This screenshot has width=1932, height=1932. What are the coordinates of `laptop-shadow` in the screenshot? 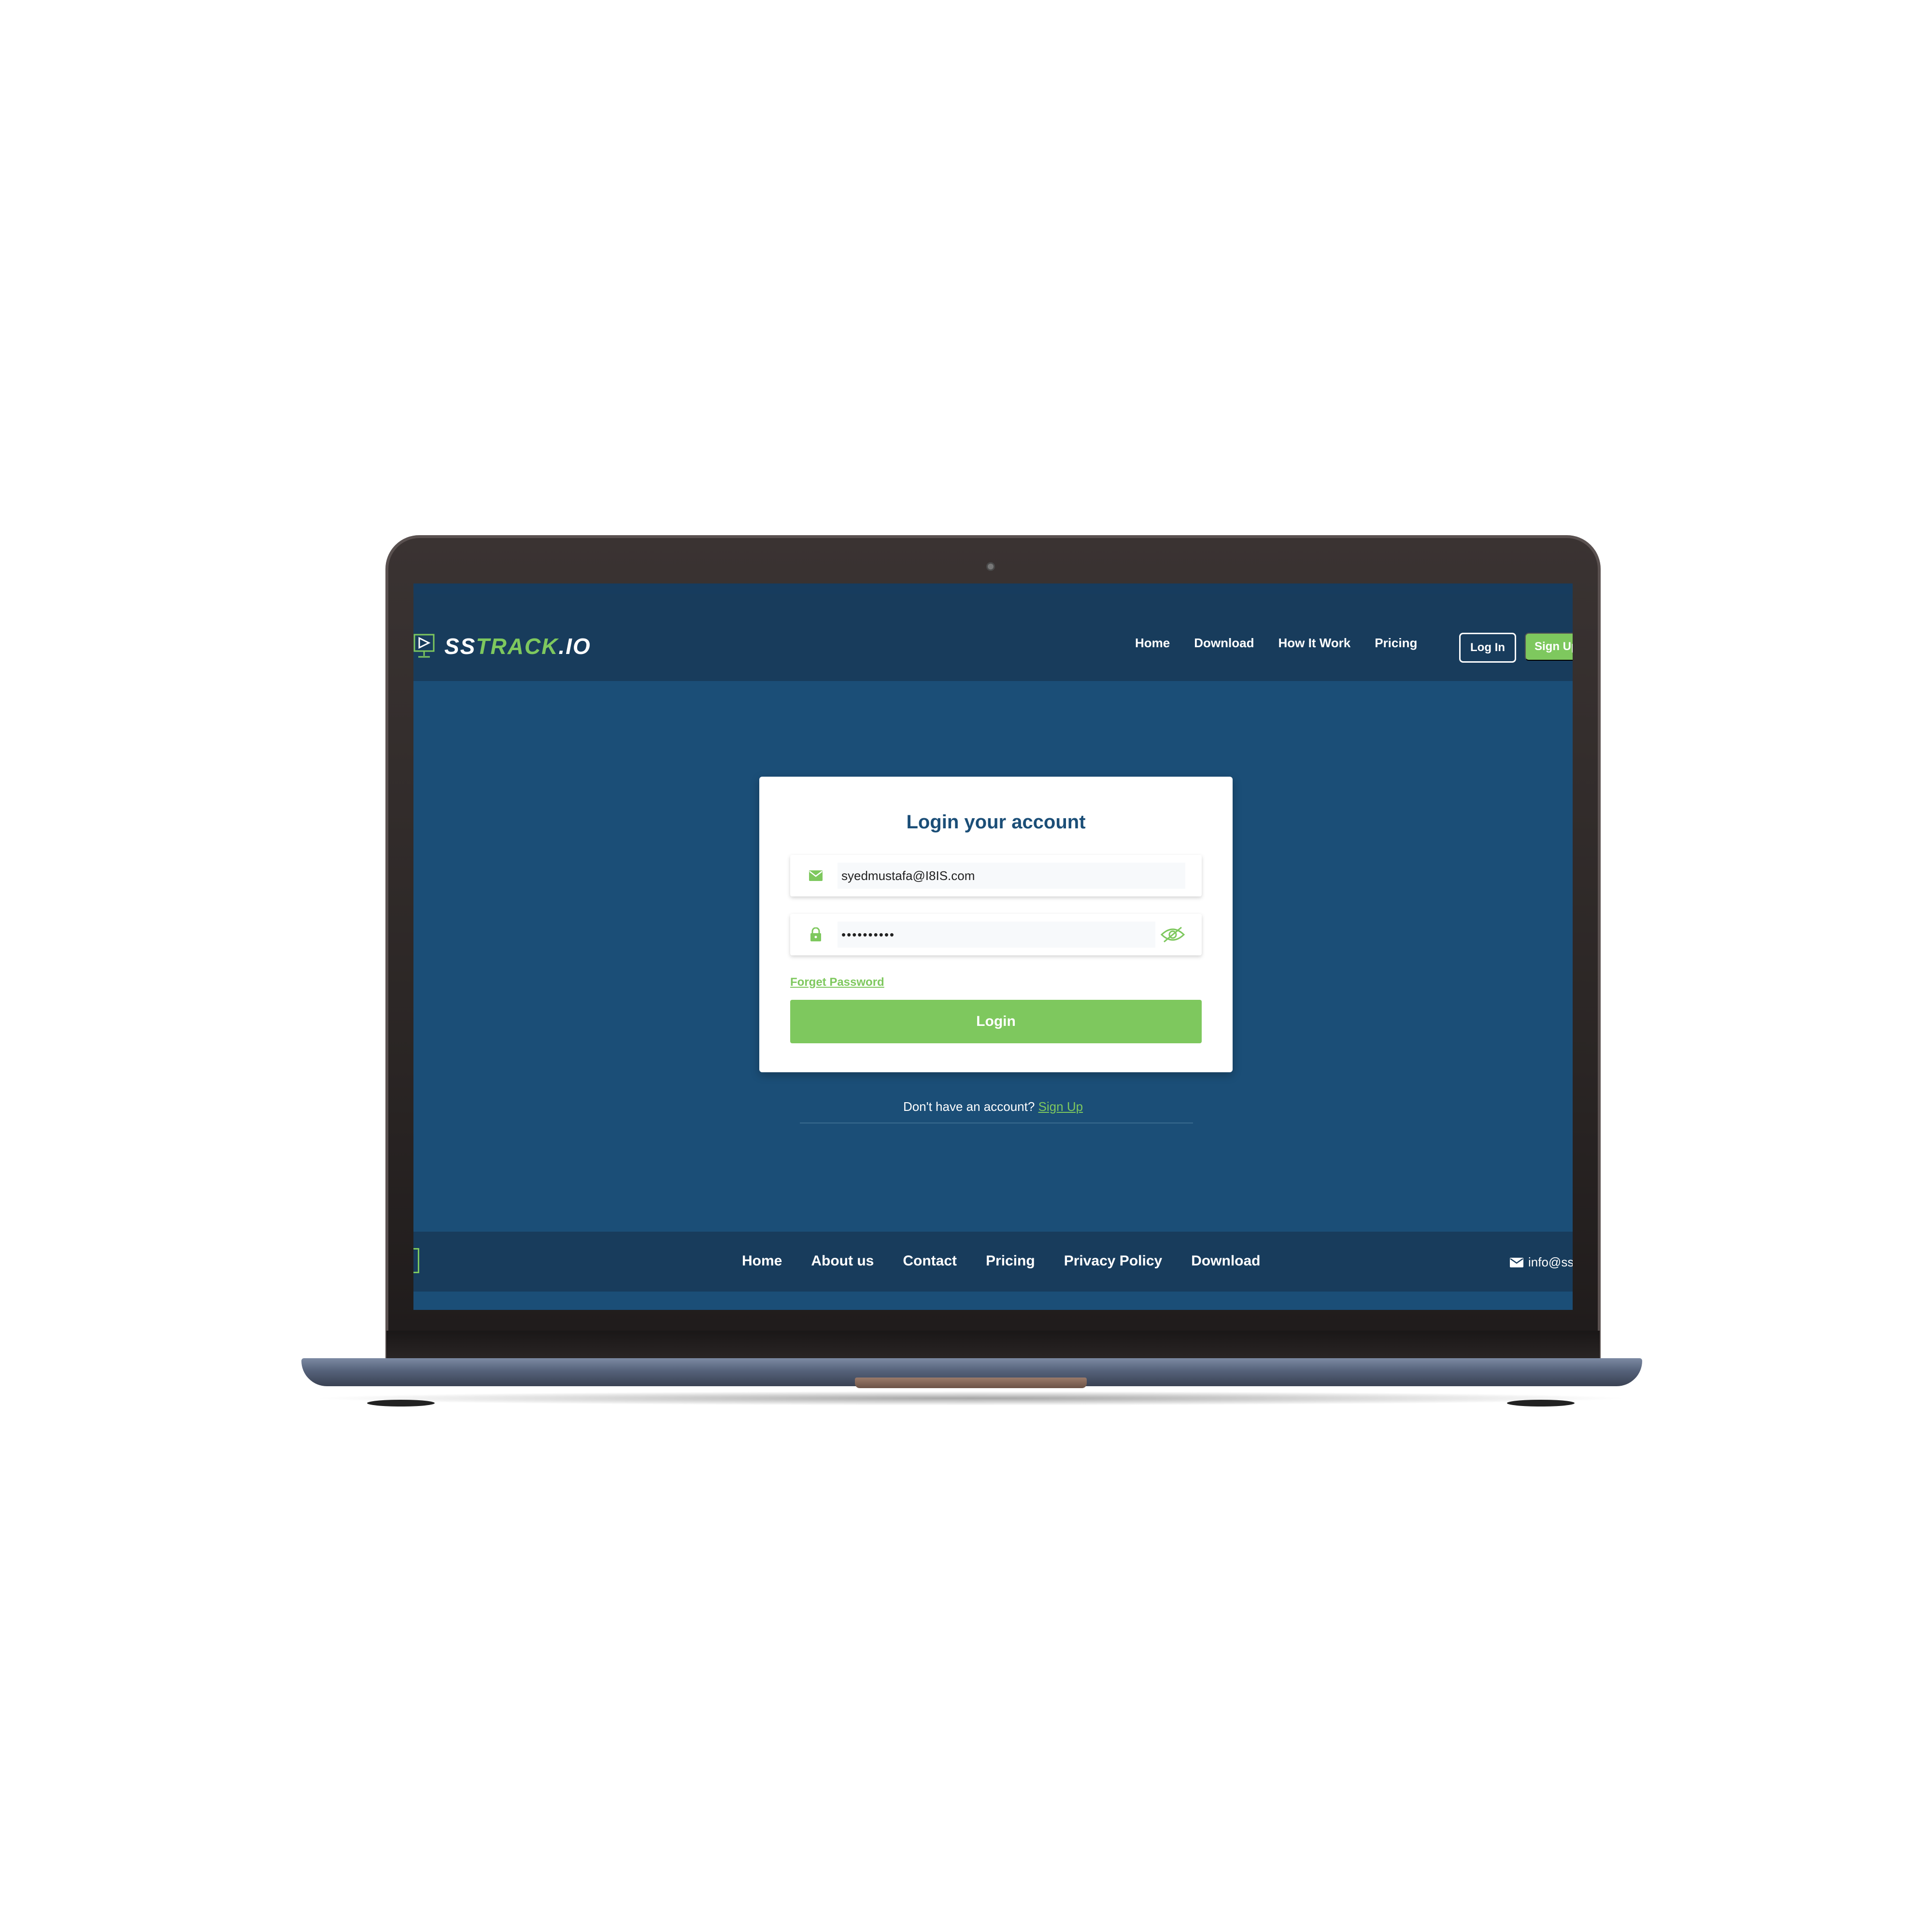 It's located at (971, 1398).